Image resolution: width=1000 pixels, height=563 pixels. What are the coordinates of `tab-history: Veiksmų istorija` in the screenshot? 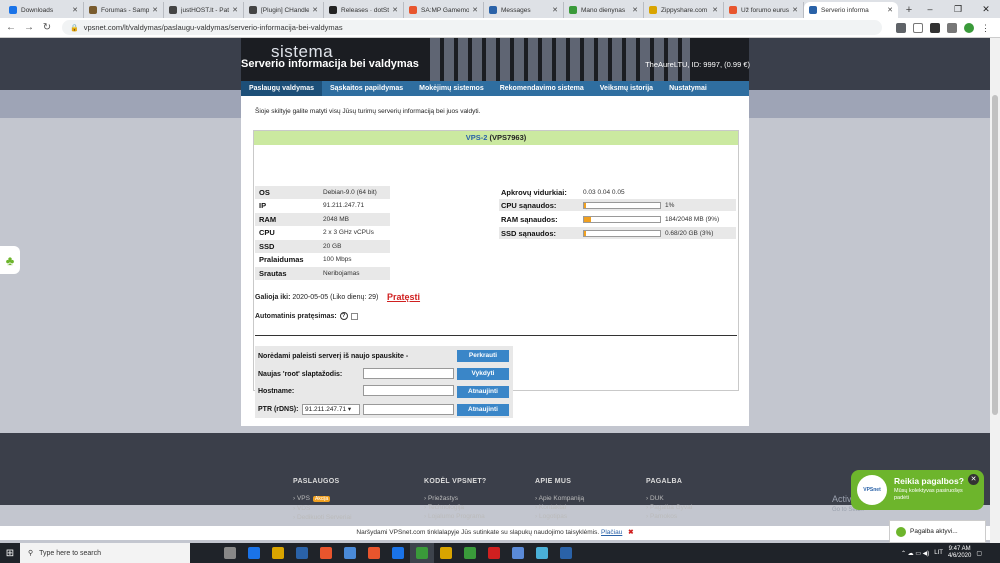 It's located at (626, 88).